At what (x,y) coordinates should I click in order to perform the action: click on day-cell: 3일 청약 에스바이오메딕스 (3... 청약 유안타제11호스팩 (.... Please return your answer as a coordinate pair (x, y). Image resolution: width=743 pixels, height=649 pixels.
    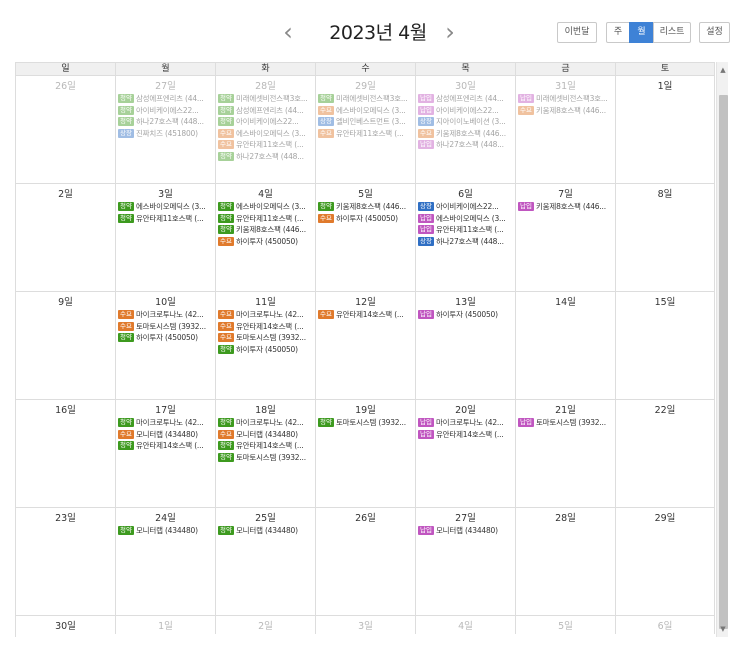
    Looking at the image, I should click on (166, 237).